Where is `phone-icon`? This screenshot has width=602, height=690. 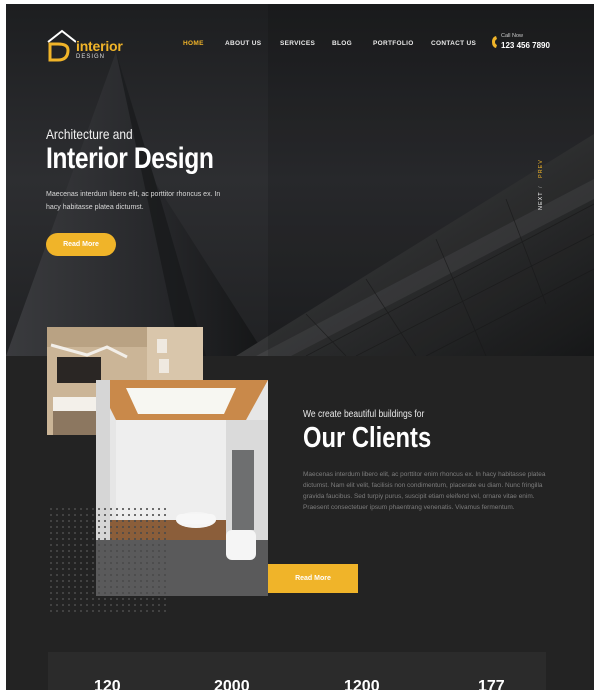
phone-icon is located at coordinates (494, 42).